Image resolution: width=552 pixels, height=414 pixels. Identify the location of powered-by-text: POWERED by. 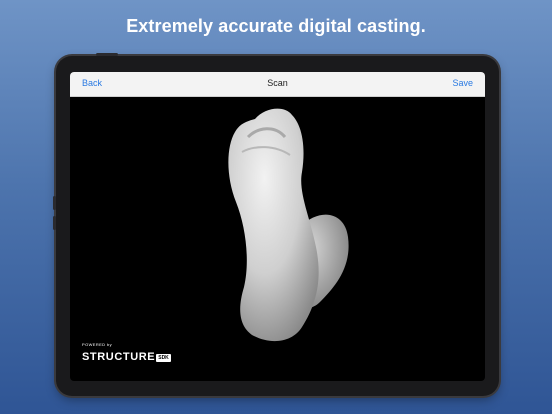
(97, 344).